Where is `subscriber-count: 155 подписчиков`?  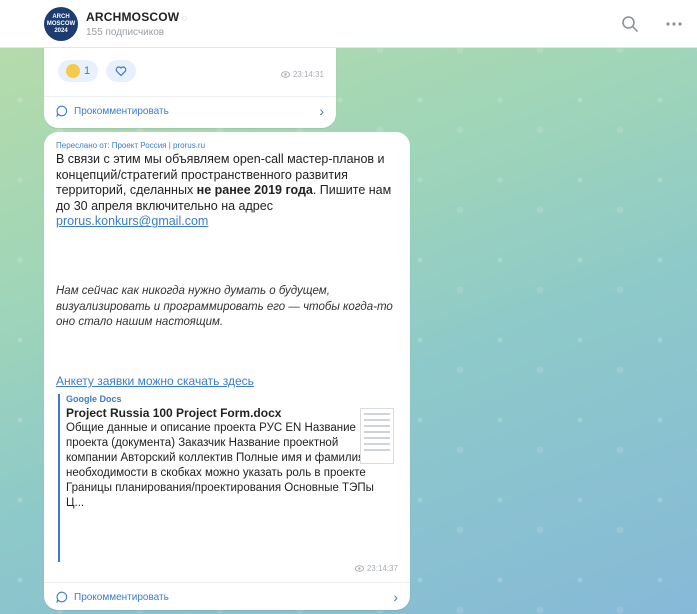 subscriber-count: 155 подписчиков is located at coordinates (125, 32).